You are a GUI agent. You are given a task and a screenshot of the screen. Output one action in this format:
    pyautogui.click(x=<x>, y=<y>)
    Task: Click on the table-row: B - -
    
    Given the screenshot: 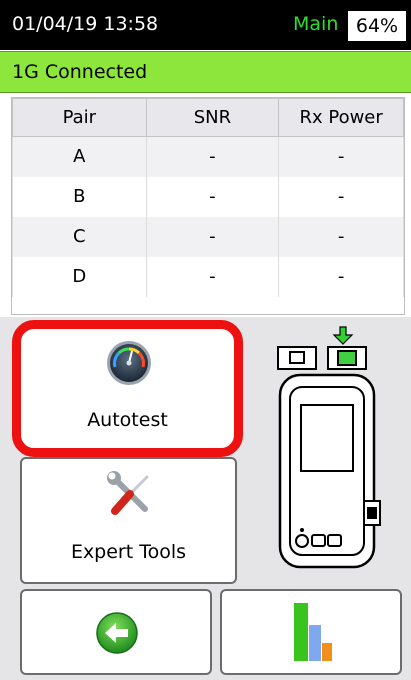 What is the action you would take?
    pyautogui.click(x=208, y=196)
    